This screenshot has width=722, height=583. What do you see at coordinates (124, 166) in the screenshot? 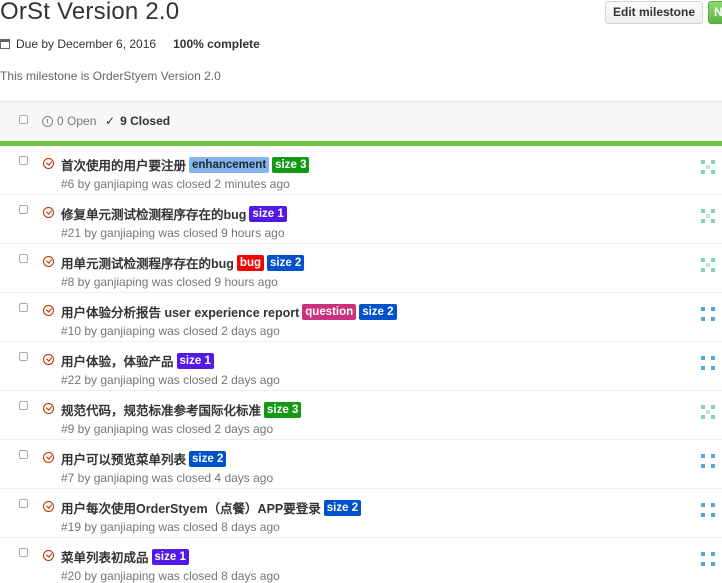
I see `issue-title: 首次使用的用户要注册` at bounding box center [124, 166].